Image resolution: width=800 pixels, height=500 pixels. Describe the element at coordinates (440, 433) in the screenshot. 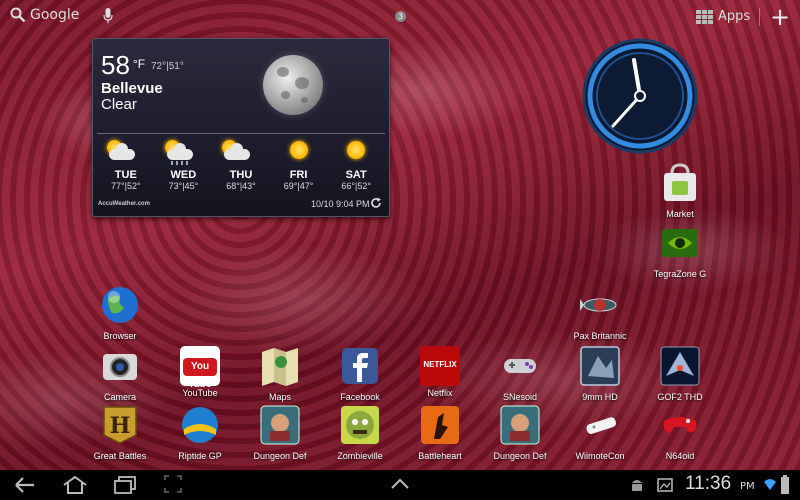

I see `app-battleheart: Battleheart` at that location.